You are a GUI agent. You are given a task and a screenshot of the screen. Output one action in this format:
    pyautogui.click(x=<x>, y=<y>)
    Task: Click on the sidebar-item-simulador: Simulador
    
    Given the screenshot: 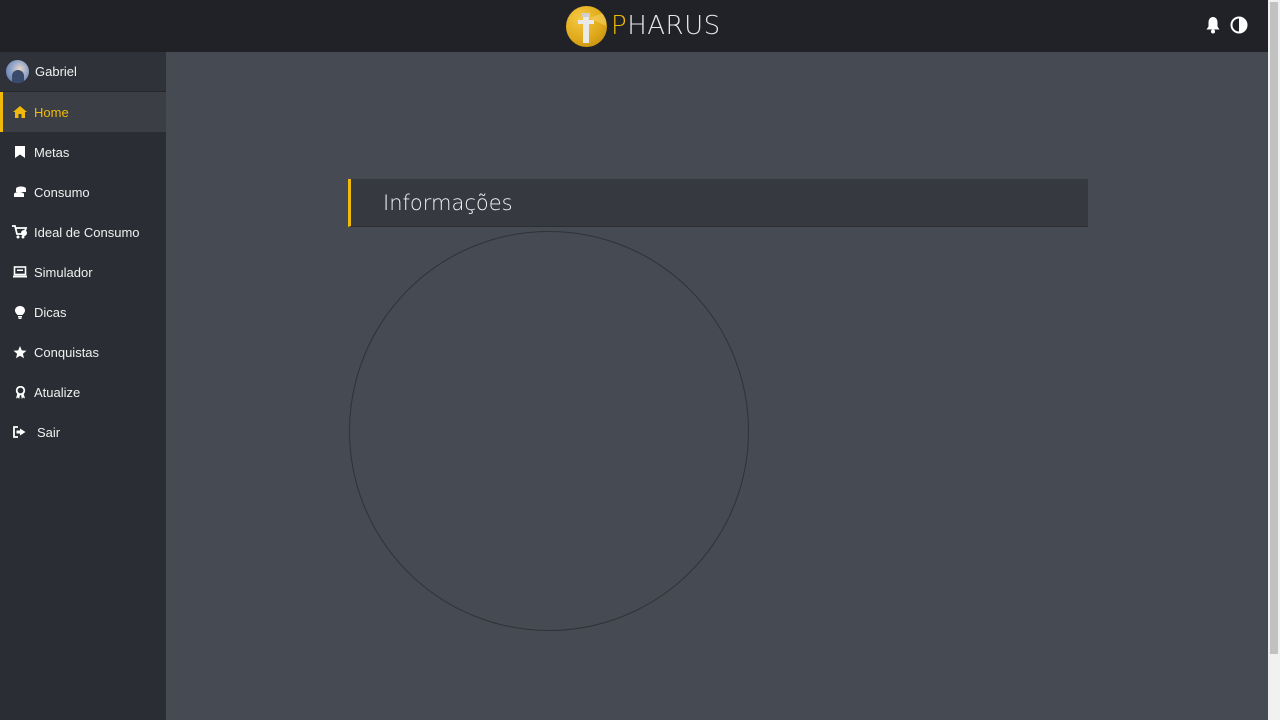 What is the action you would take?
    pyautogui.click(x=83, y=272)
    